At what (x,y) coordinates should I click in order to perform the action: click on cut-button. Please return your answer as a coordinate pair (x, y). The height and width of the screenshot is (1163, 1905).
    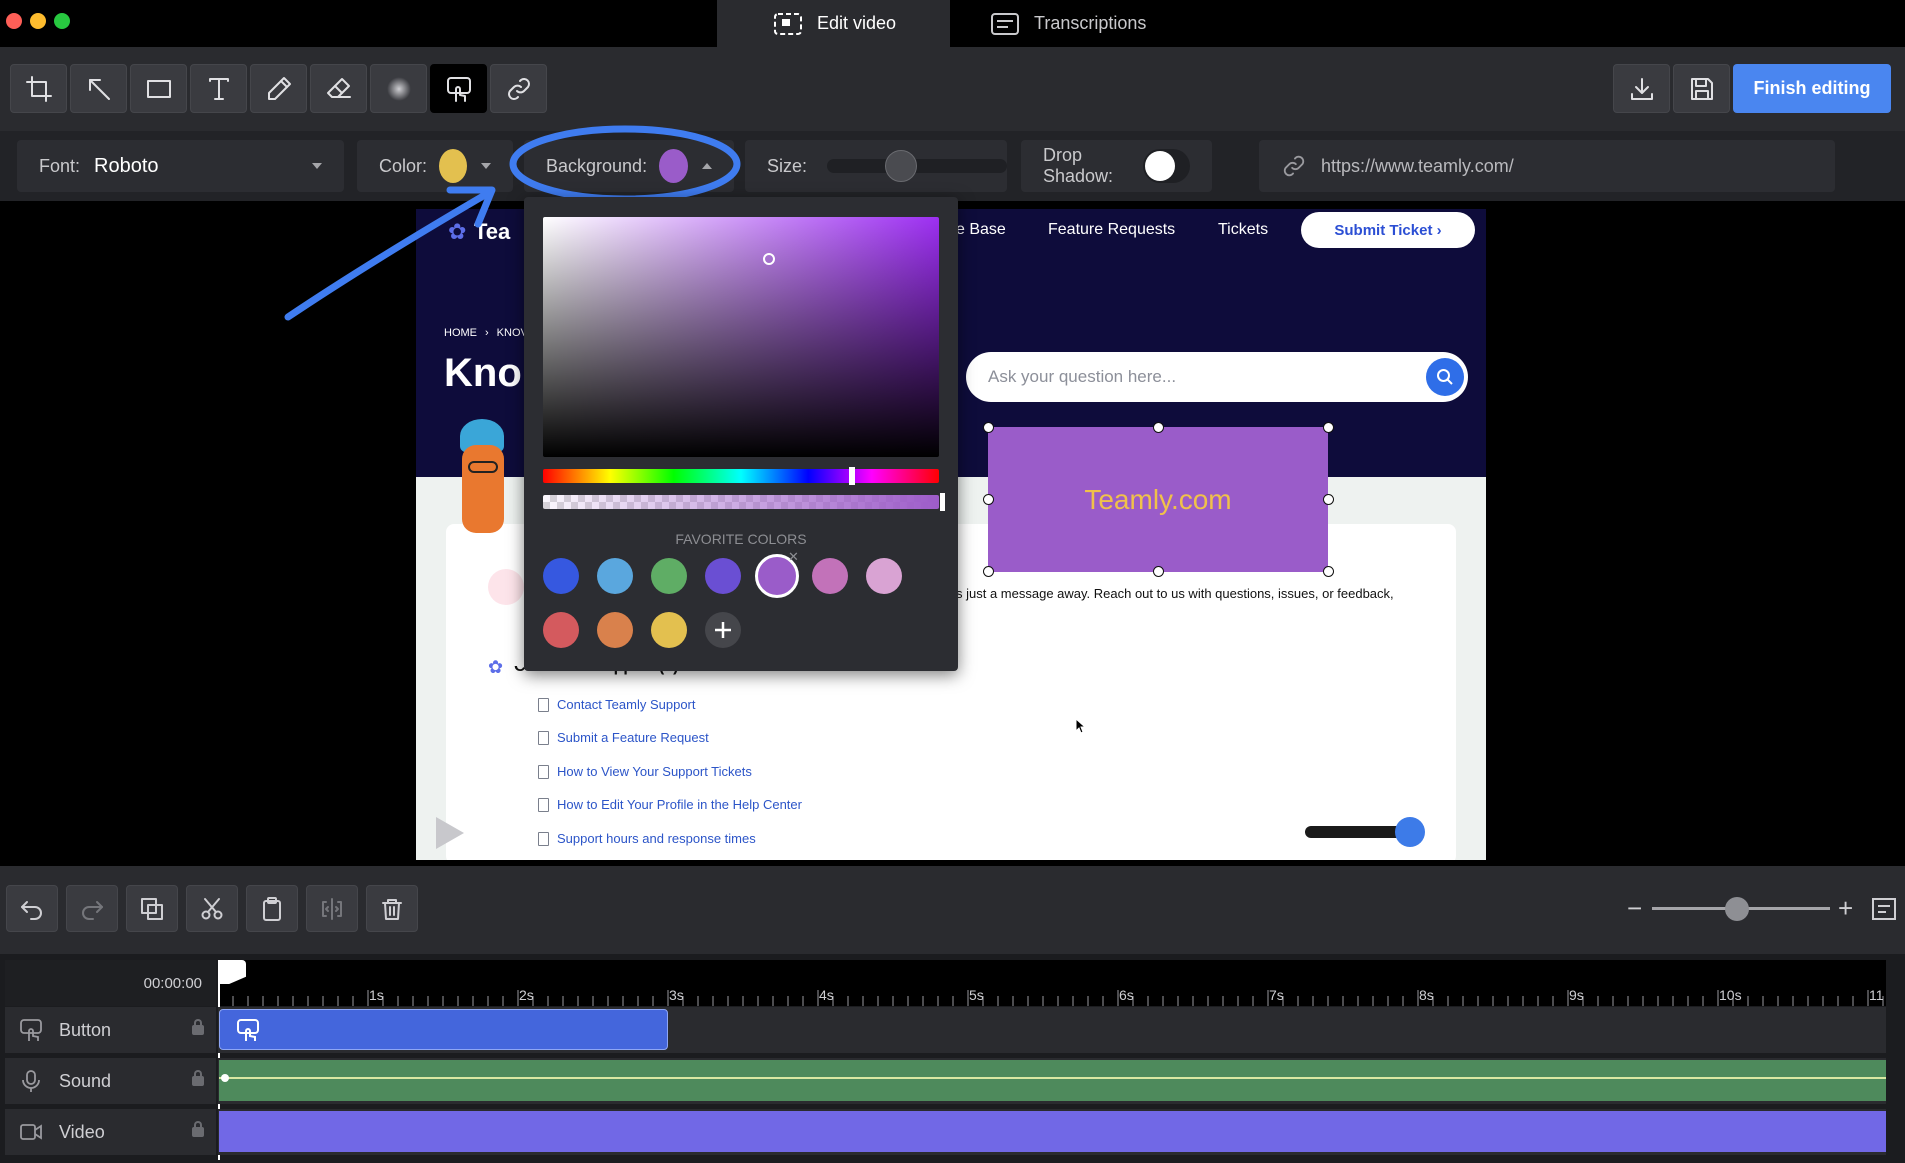
    Looking at the image, I should click on (212, 908).